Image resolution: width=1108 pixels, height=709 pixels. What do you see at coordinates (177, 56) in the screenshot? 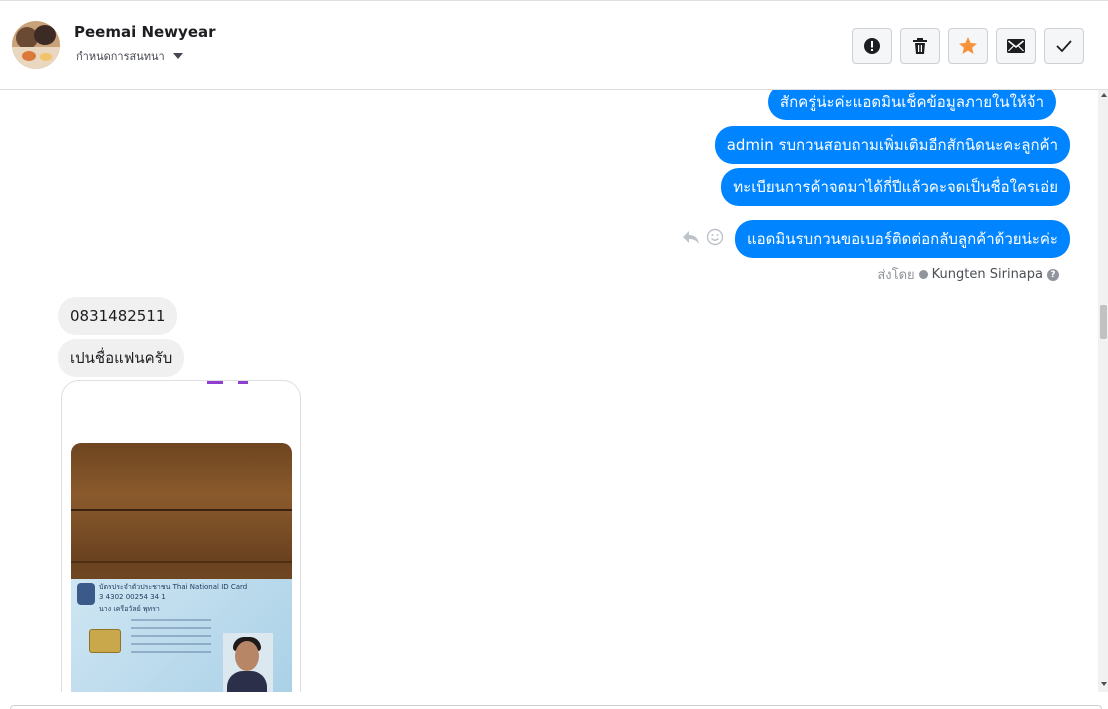
I see `caret-down-icon` at bounding box center [177, 56].